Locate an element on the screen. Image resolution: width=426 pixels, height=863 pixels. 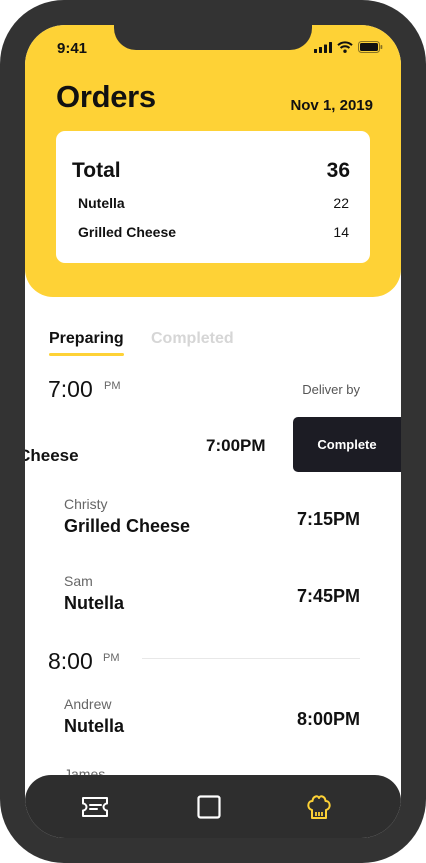
bottom-tab-bar is located at coordinates (213, 806).